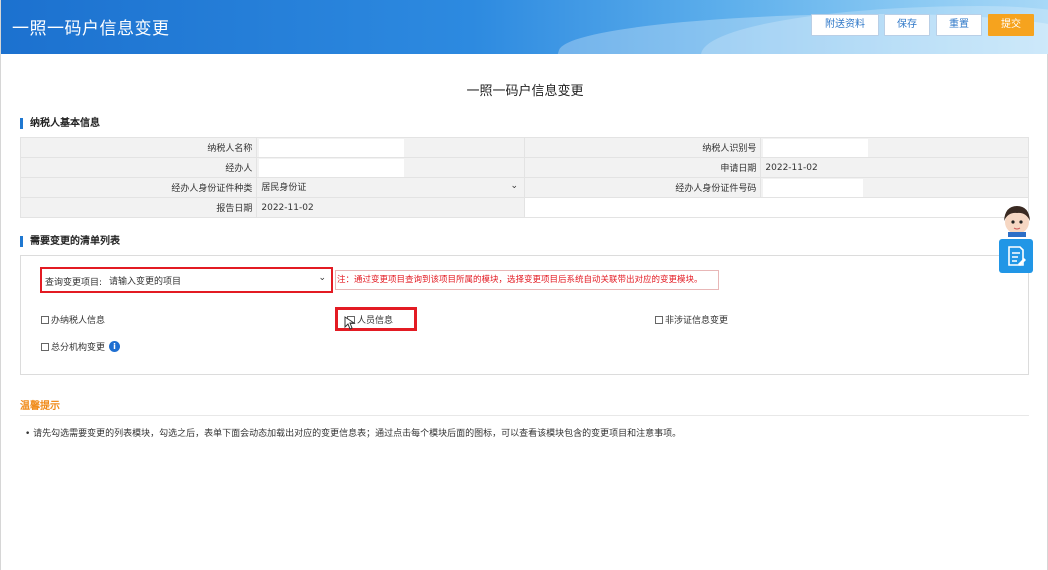 The image size is (1048, 570). I want to click on query-label: 查询变更项目:, so click(74, 283).